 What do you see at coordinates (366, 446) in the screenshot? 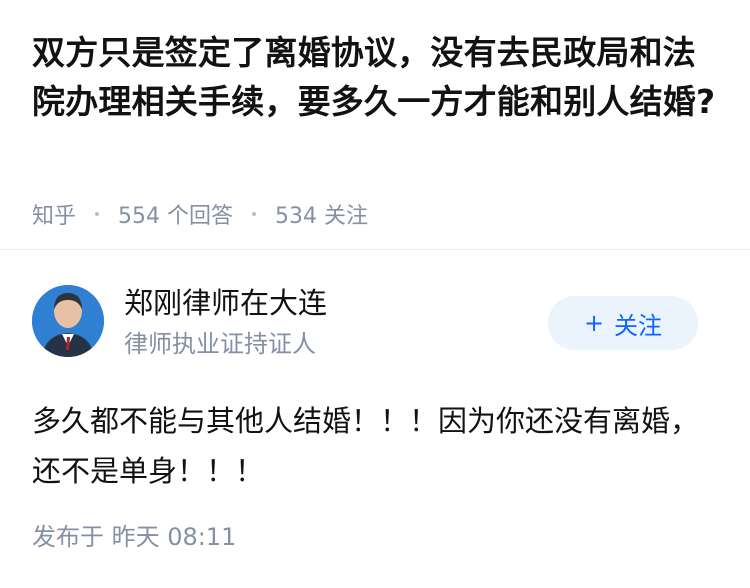
I see `answer-content: 多久都不能与其他人结婚！！！因为你还没有离婚，还不是单身！！！` at bounding box center [366, 446].